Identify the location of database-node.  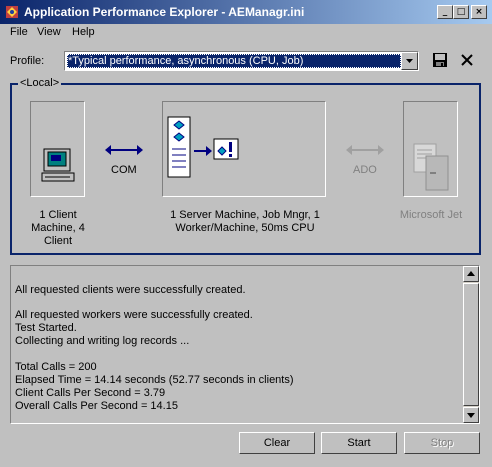
(430, 149).